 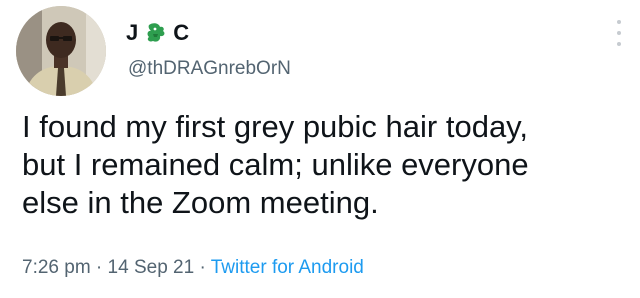 What do you see at coordinates (133, 32) in the screenshot?
I see `display-name-start: J` at bounding box center [133, 32].